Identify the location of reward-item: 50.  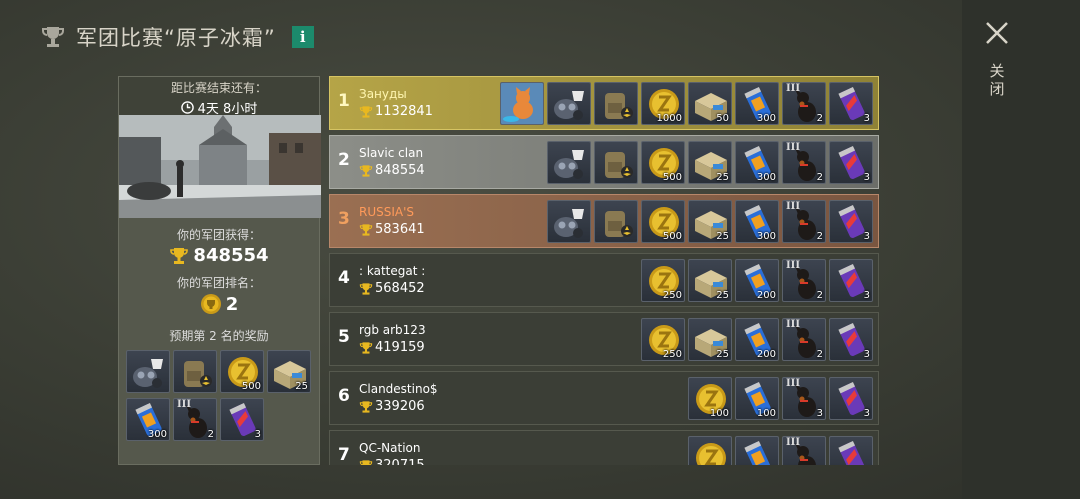
(710, 103).